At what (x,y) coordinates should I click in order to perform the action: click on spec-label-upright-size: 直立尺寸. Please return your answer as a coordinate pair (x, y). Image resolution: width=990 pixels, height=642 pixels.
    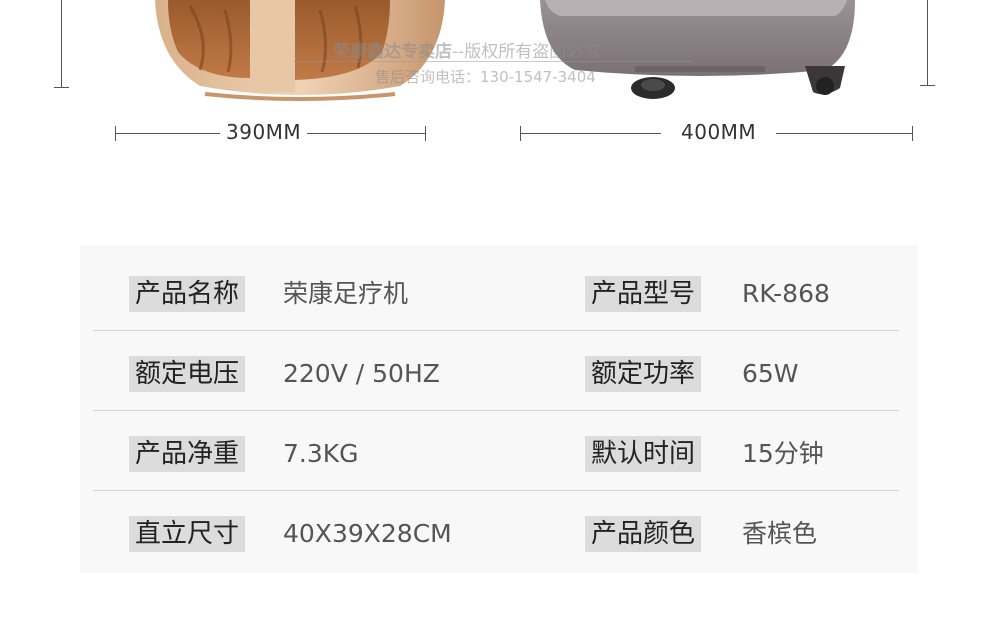
    Looking at the image, I should click on (187, 534).